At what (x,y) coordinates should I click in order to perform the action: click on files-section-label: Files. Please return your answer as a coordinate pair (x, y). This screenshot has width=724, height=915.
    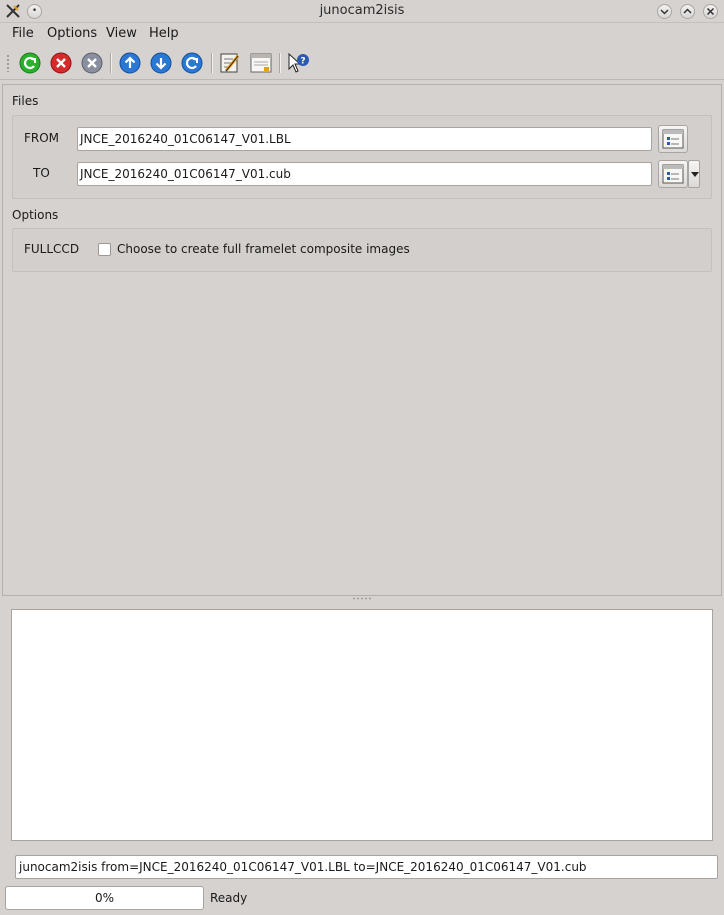
    Looking at the image, I should click on (25, 101).